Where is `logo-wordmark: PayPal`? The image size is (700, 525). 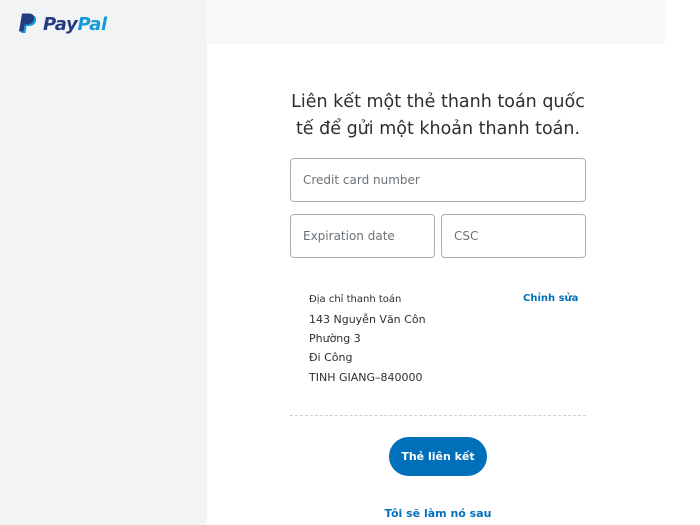 logo-wordmark: PayPal is located at coordinates (75, 25).